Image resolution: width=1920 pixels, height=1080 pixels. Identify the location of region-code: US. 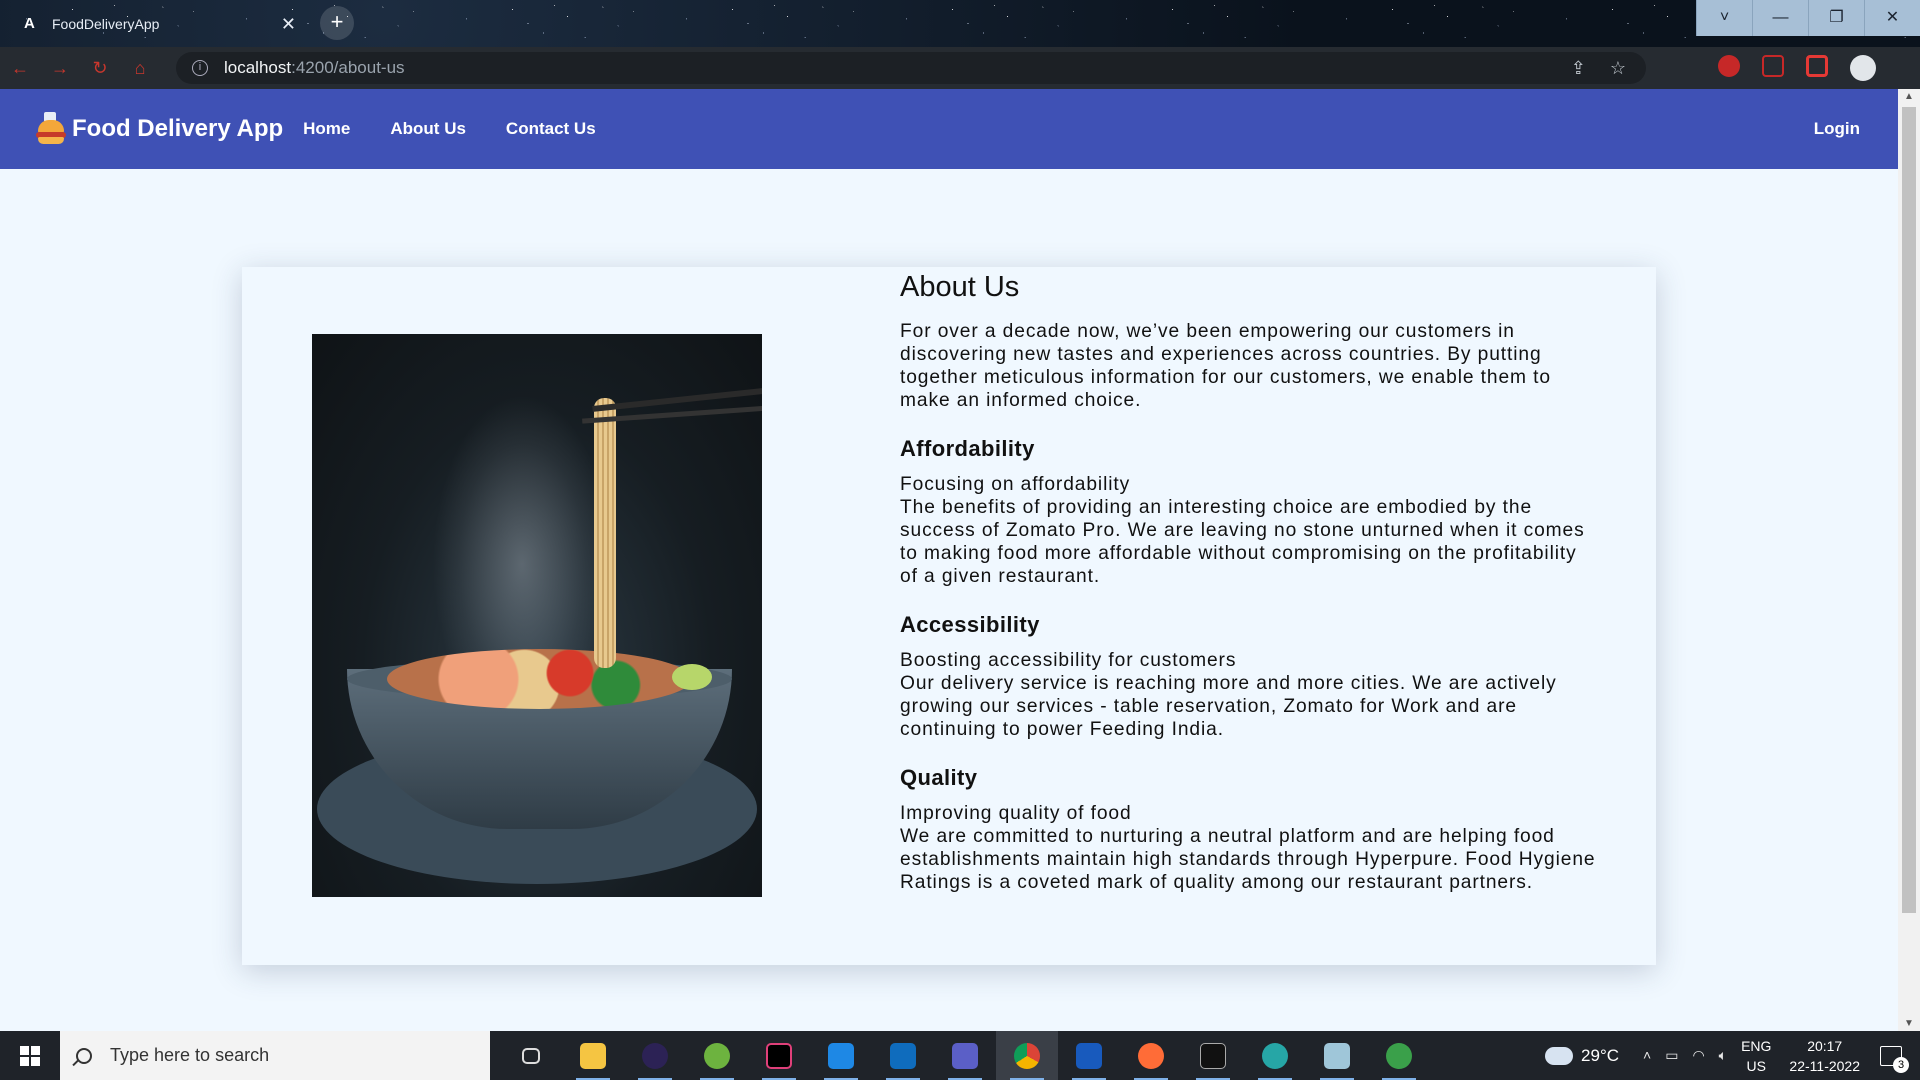
(1756, 1065).